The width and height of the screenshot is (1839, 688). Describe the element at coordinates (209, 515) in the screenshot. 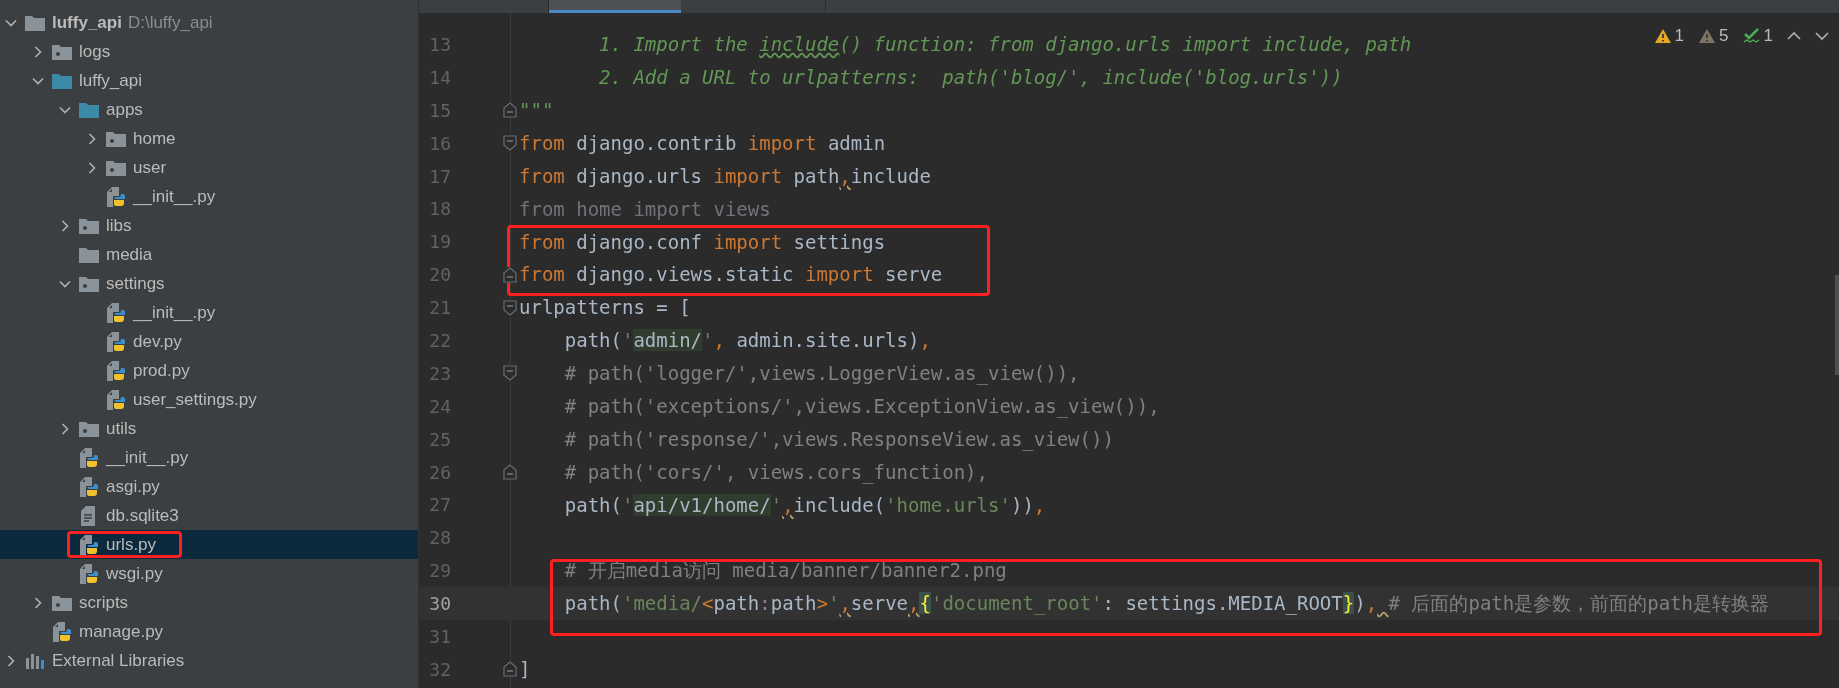

I see `tree-item: db.sqlite3` at that location.